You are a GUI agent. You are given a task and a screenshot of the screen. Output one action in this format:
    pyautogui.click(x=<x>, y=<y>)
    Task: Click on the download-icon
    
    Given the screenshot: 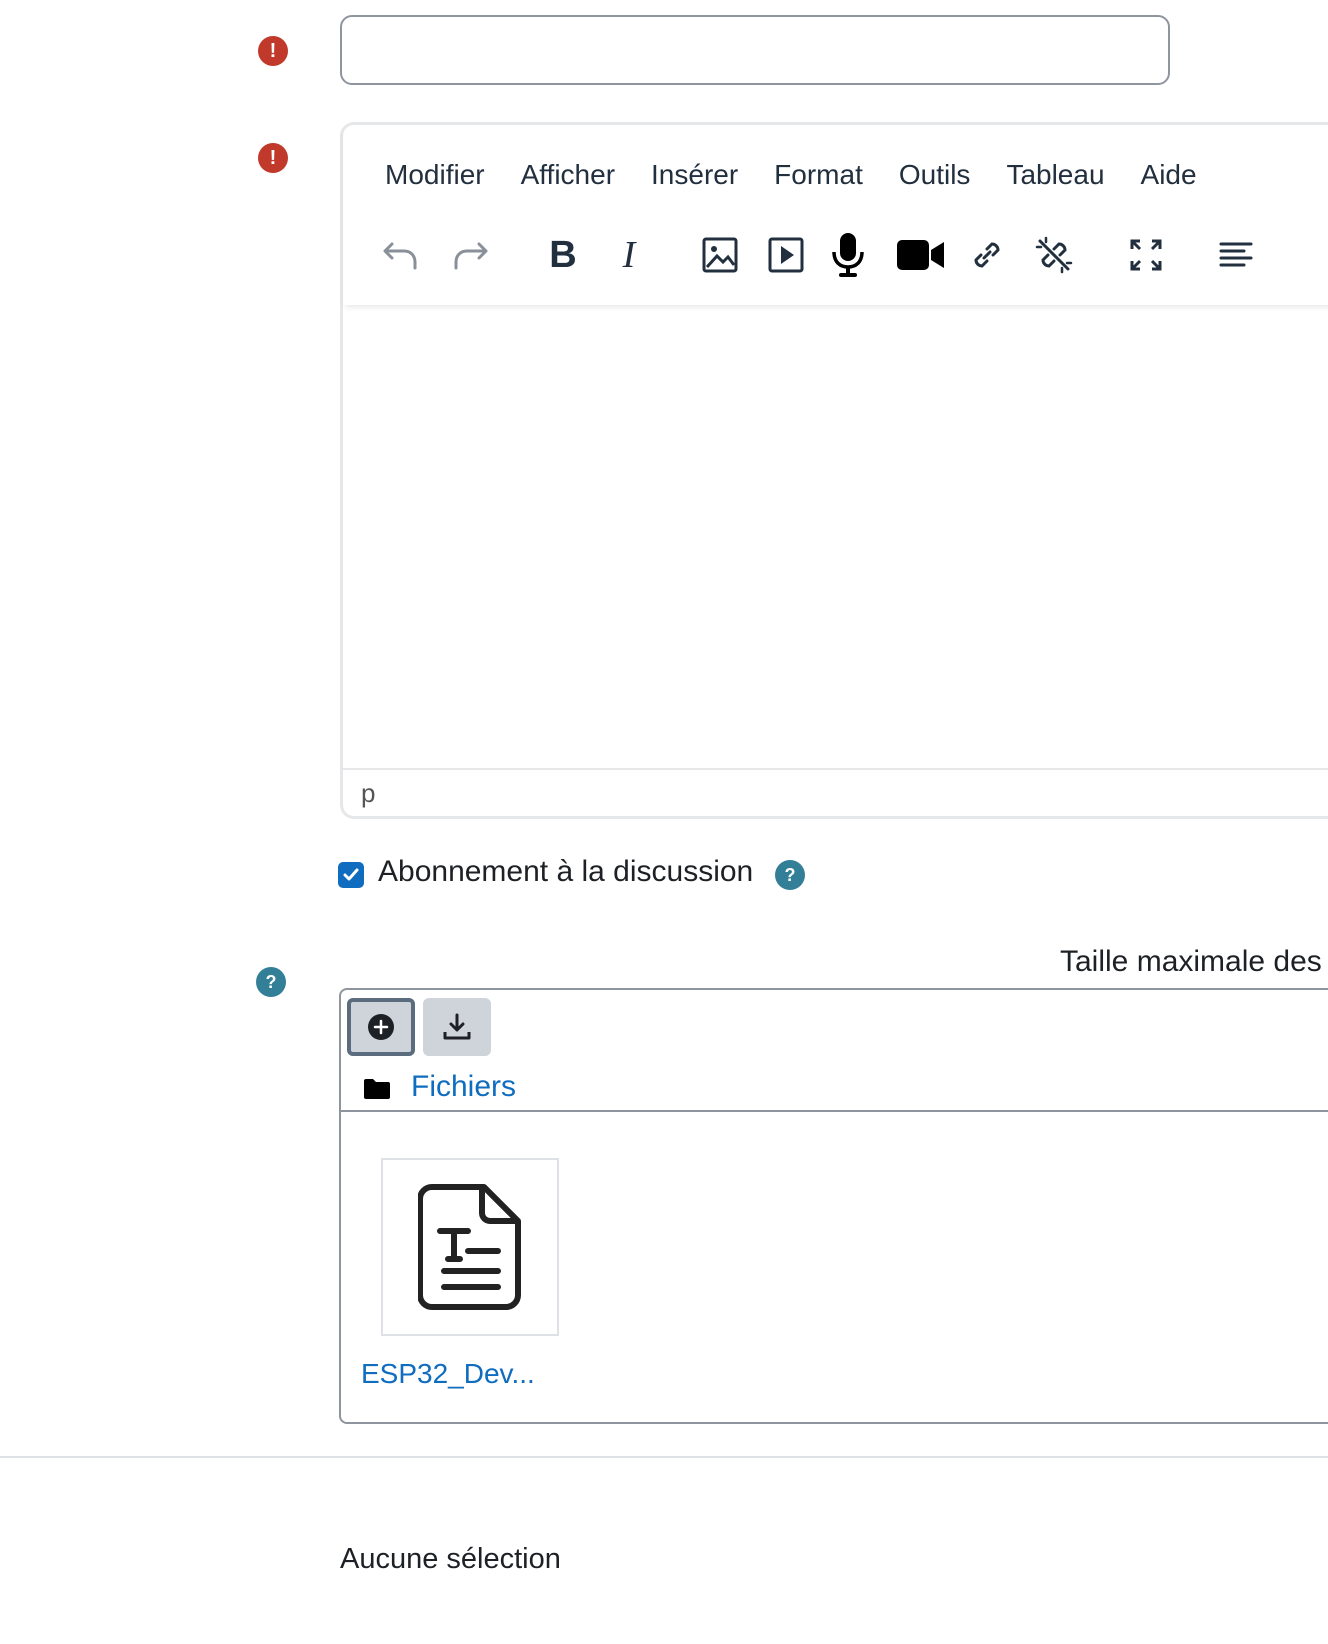 What is the action you would take?
    pyautogui.click(x=457, y=1026)
    